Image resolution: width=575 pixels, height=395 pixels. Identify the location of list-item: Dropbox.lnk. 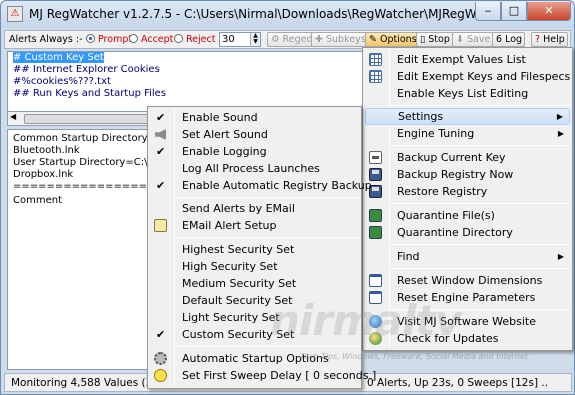
(82, 175).